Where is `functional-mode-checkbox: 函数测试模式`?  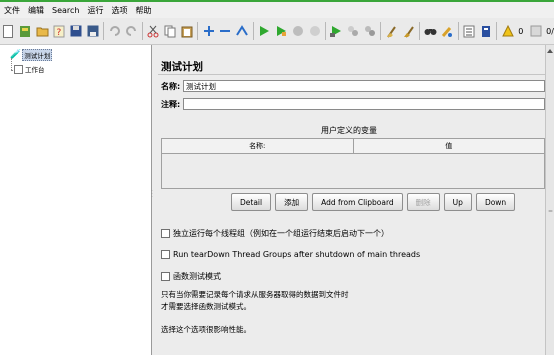 functional-mode-checkbox: 函数测试模式 is located at coordinates (191, 276).